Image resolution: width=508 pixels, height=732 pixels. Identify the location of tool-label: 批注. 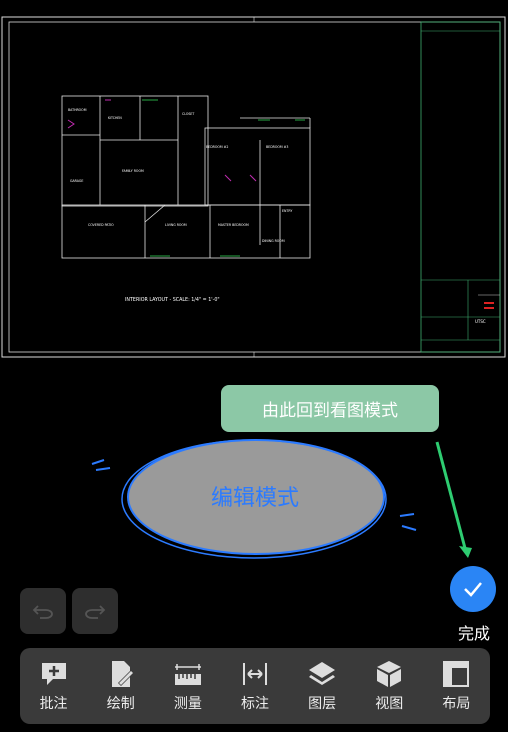
(53, 704).